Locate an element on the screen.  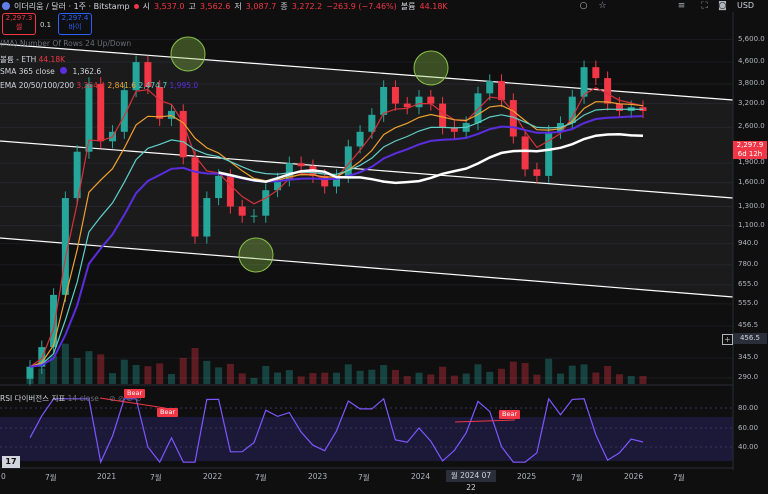
time-tick: 2026 is located at coordinates (634, 476).